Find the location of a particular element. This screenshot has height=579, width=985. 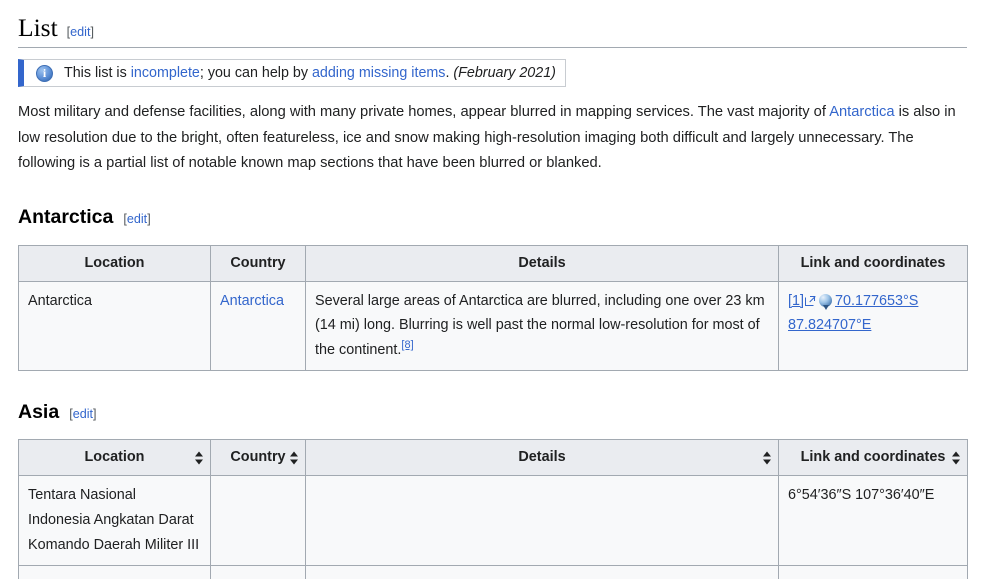

antarctica-heading: Antarctica is located at coordinates (66, 217).